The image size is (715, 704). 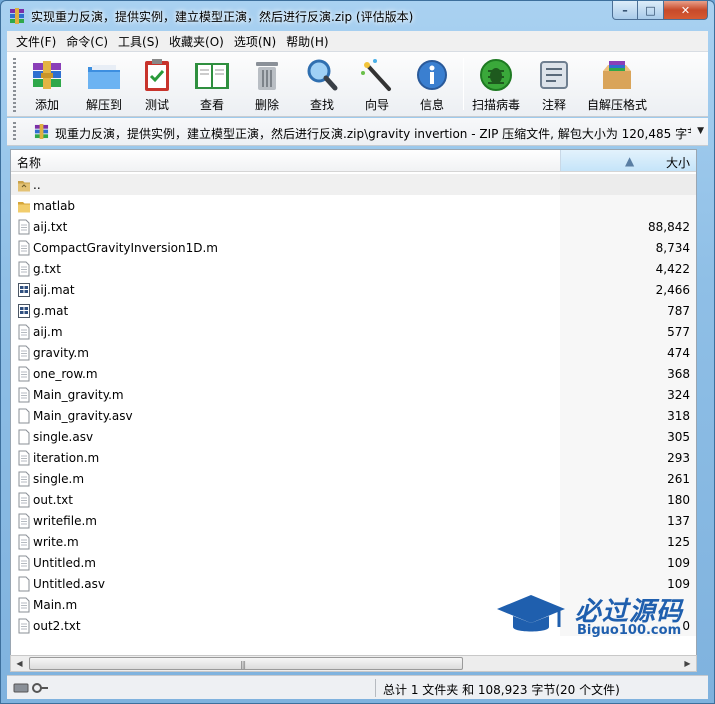 What do you see at coordinates (353, 331) in the screenshot?
I see `table-row: aij.m 577` at bounding box center [353, 331].